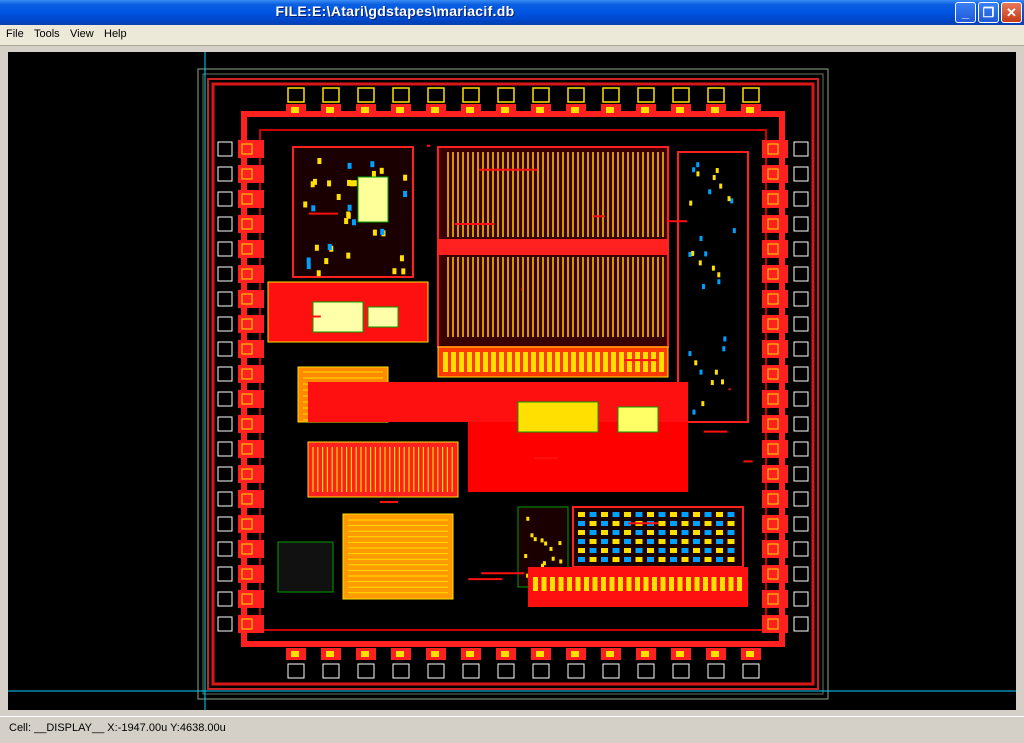  What do you see at coordinates (115, 34) in the screenshot?
I see `menu-help: Help` at bounding box center [115, 34].